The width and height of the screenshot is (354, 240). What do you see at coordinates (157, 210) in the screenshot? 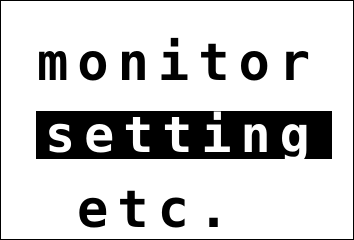
I see `menu-item-etc: etc.` at bounding box center [157, 210].